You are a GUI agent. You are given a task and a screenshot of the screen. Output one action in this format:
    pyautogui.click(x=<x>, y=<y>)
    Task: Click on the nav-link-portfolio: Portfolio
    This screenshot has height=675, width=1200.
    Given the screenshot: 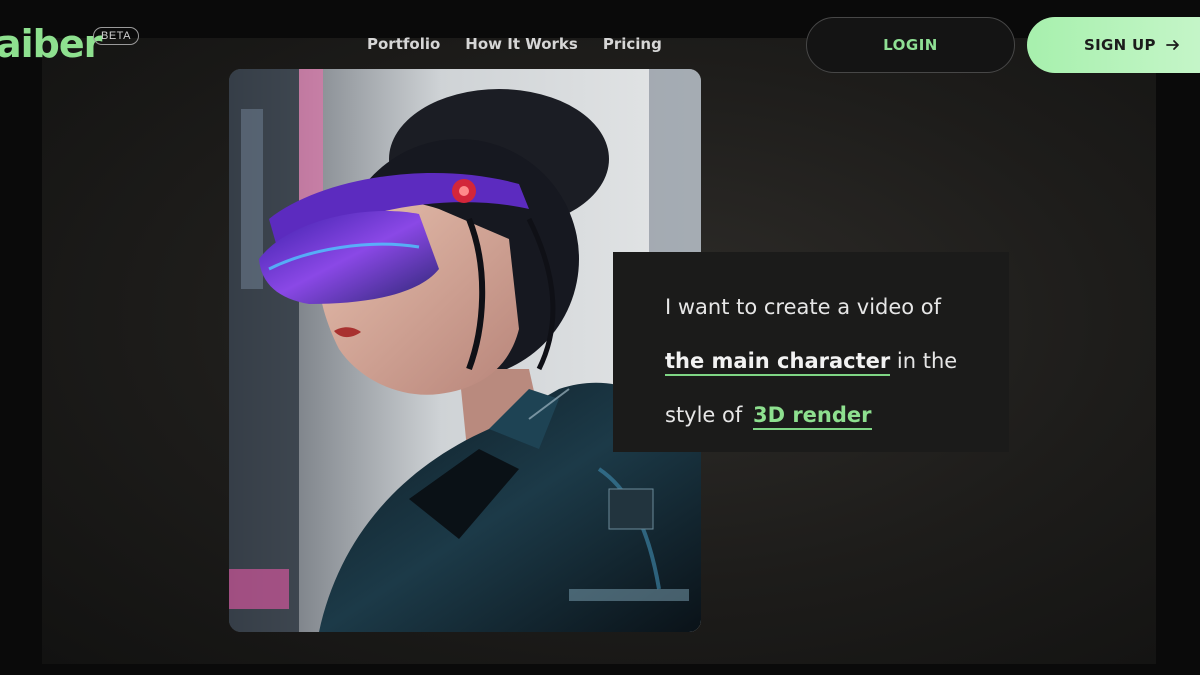 What is the action you would take?
    pyautogui.click(x=403, y=44)
    